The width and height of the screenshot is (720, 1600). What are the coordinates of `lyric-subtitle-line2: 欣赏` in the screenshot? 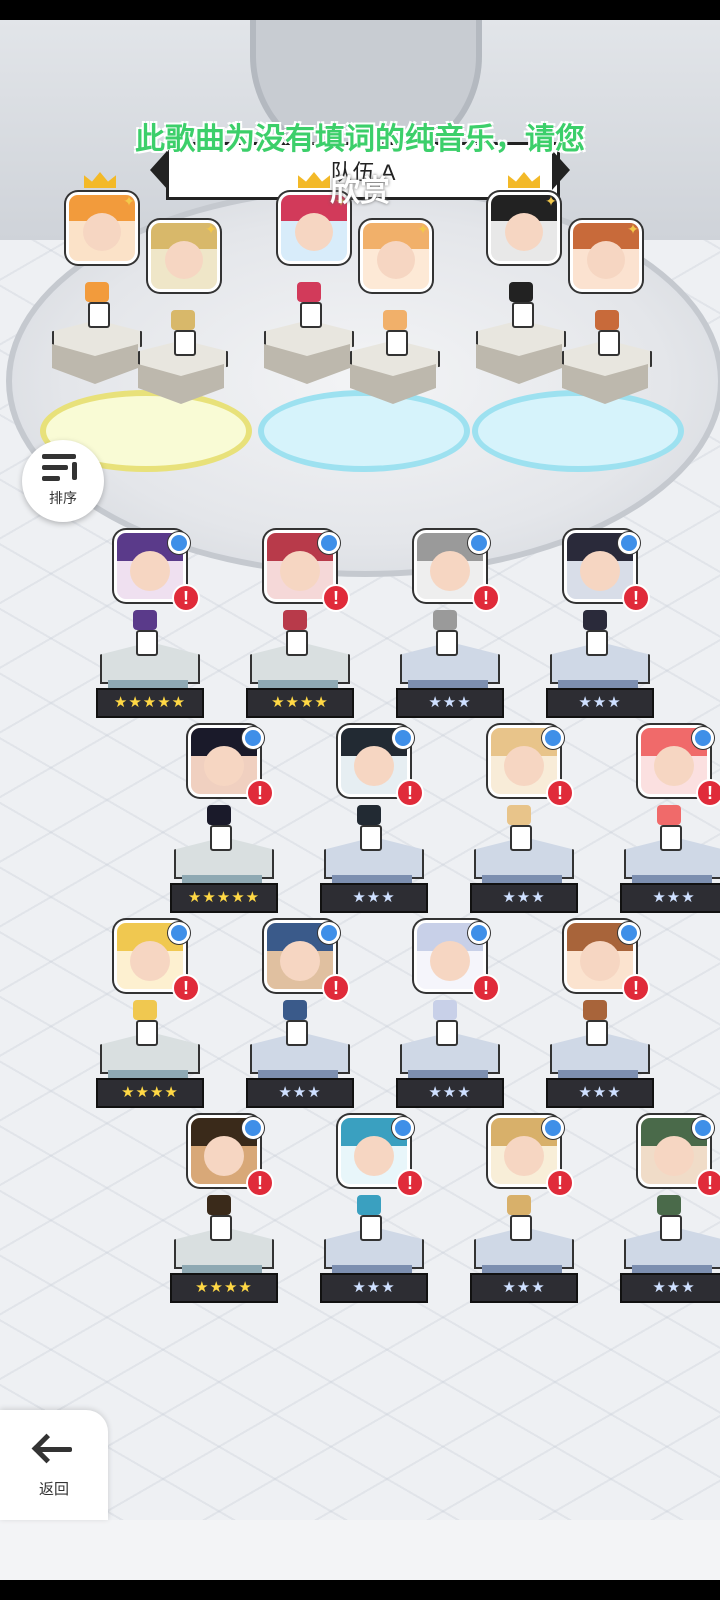 It's located at (360, 191).